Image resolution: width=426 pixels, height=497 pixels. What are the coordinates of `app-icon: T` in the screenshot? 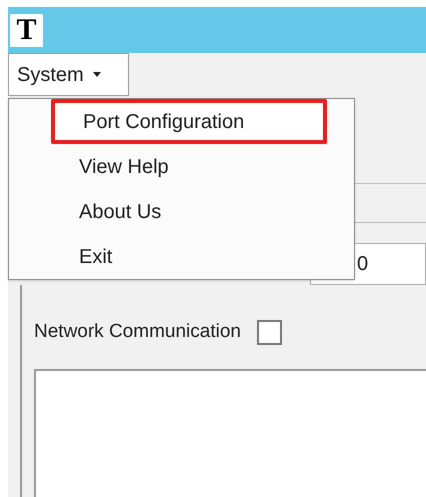 It's located at (26, 30).